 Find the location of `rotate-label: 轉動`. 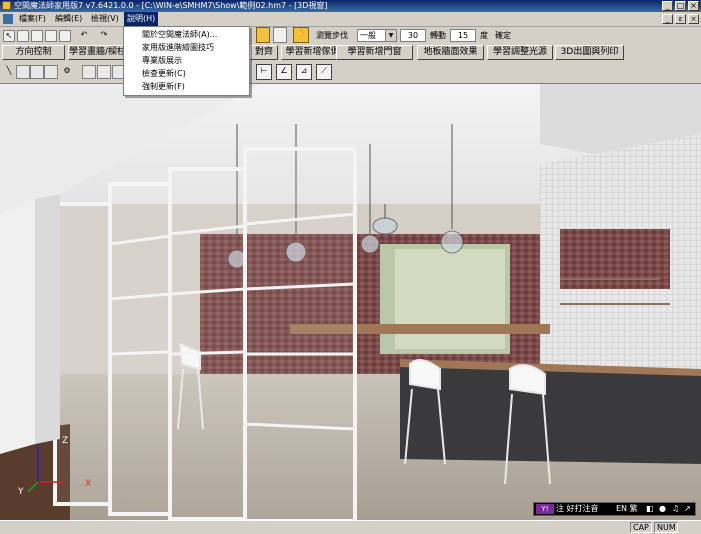

rotate-label: 轉動 is located at coordinates (438, 35).